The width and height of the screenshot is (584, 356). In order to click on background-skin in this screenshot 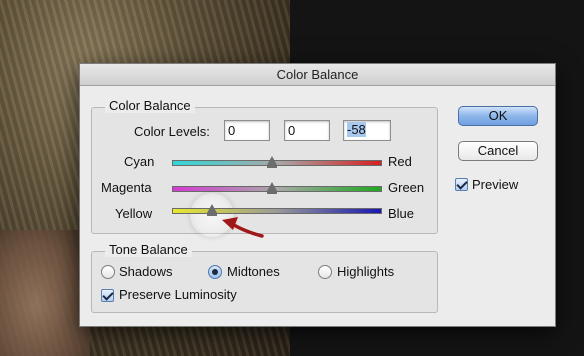, I will do `click(45, 293)`.